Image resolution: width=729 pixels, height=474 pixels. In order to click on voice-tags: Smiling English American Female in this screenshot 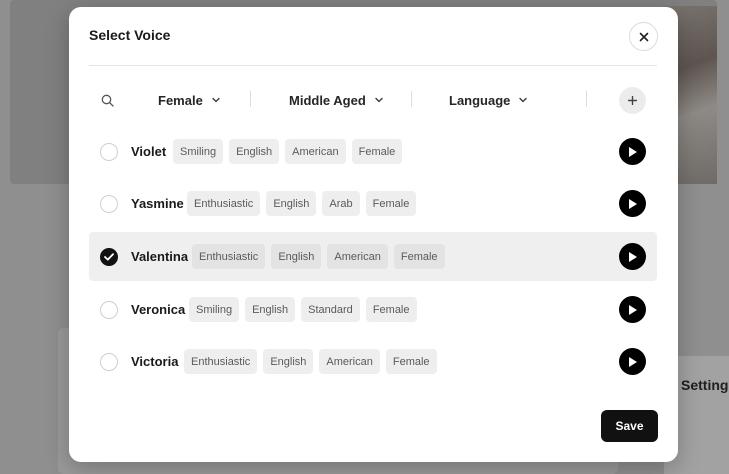, I will do `click(288, 151)`.